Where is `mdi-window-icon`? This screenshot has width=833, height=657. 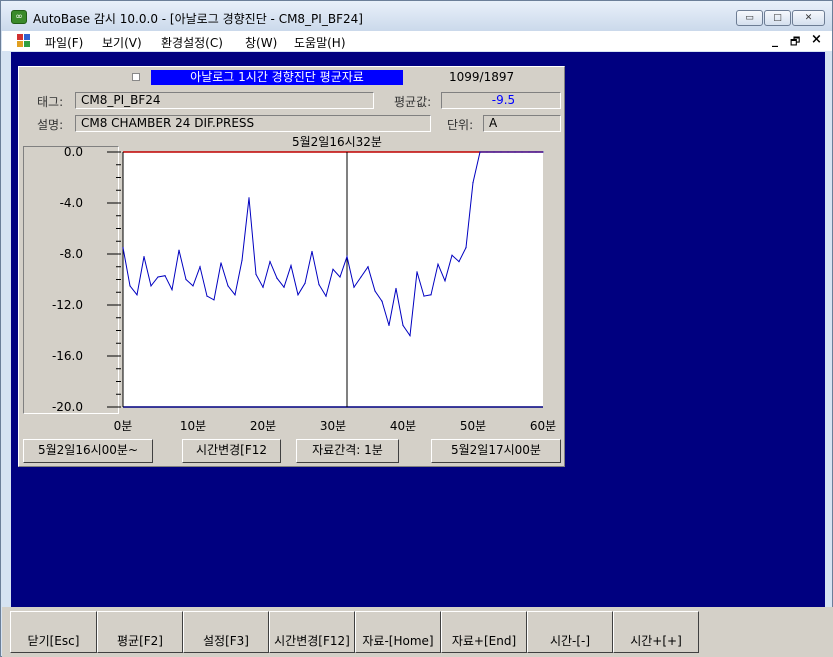
mdi-window-icon is located at coordinates (24, 41).